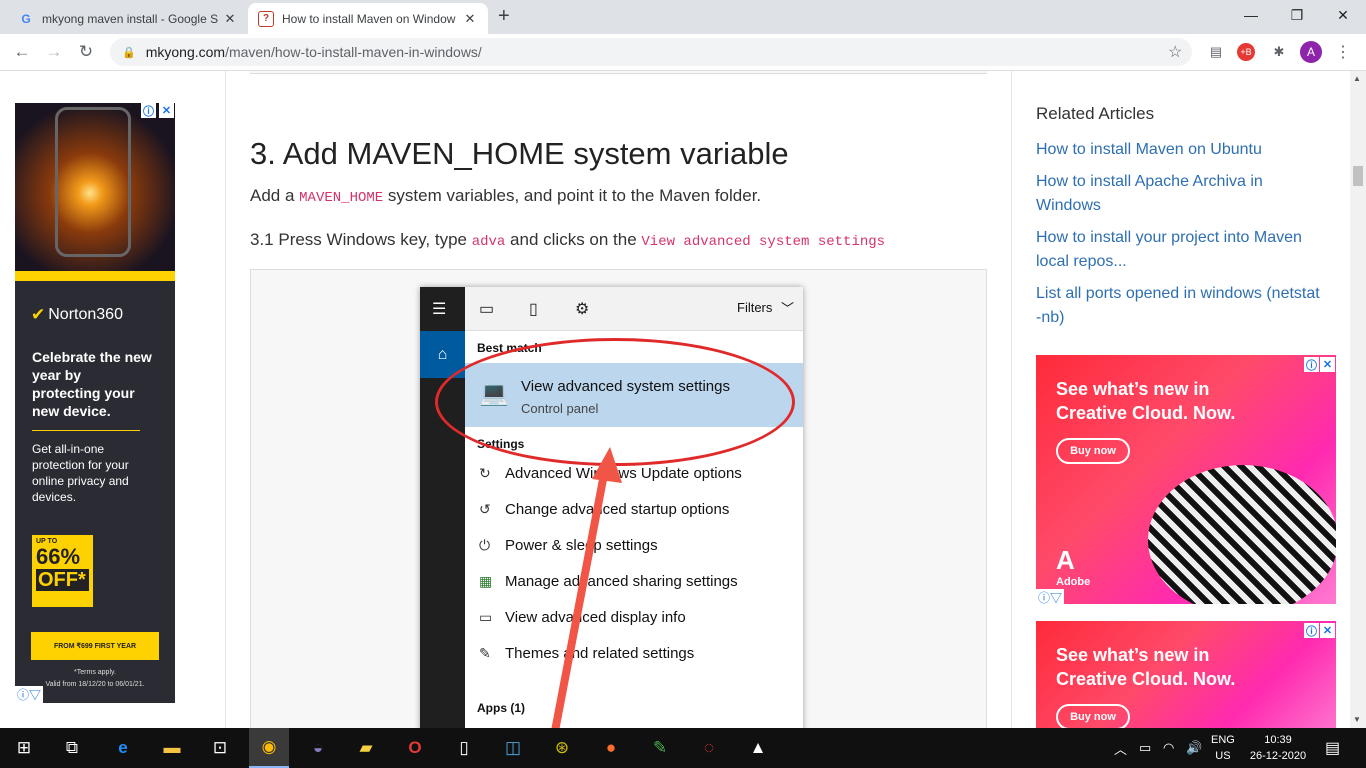 Image resolution: width=1366 pixels, height=768 pixels. Describe the element at coordinates (1311, 52) in the screenshot. I see `profile-avatar: A` at that location.